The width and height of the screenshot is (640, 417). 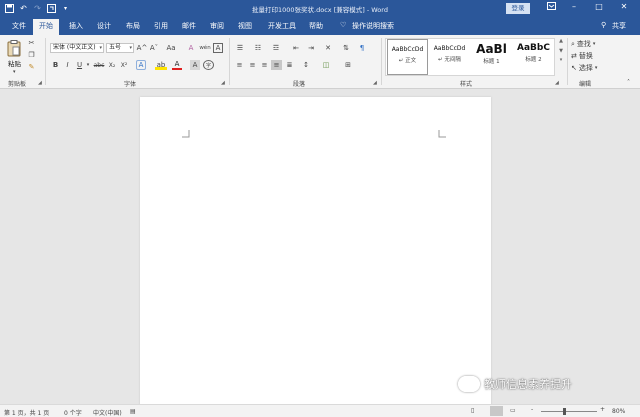 What do you see at coordinates (574, 6) in the screenshot?
I see `minimize-icon: –` at bounding box center [574, 6].